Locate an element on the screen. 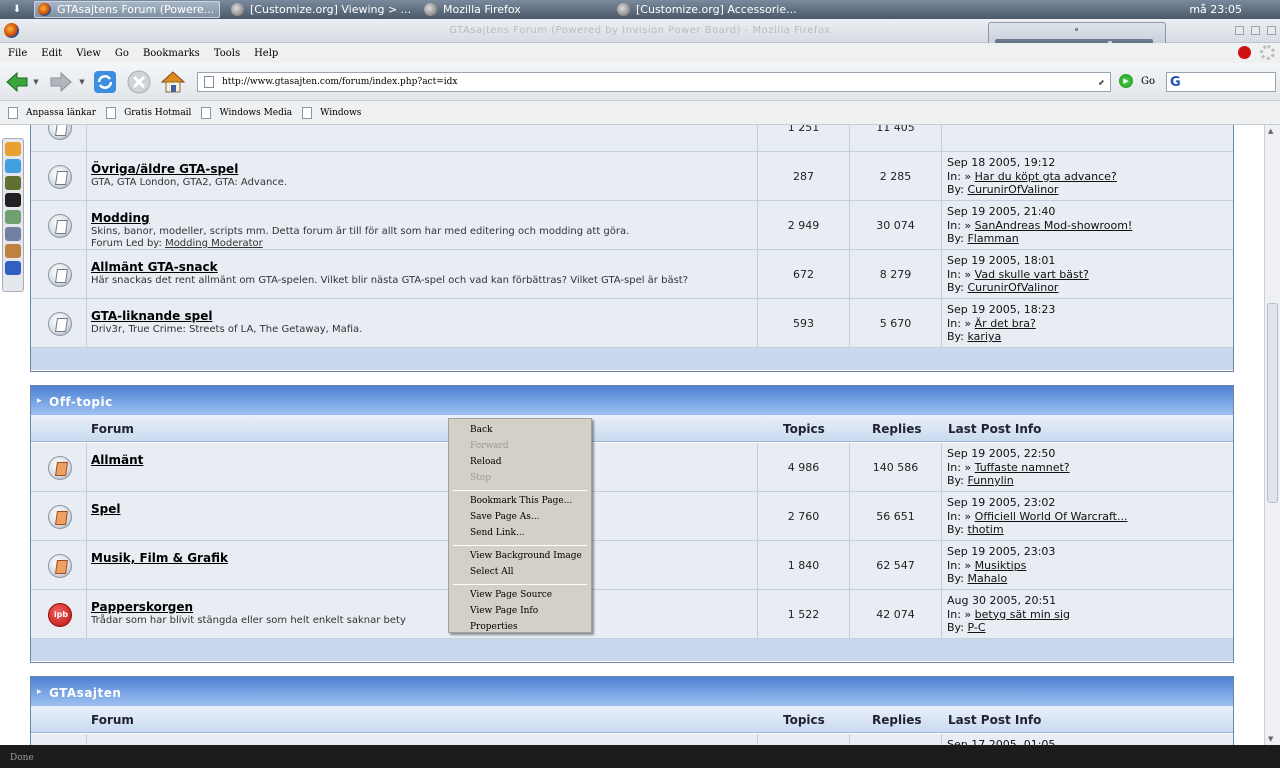 Image resolution: width=1280 pixels, height=768 pixels. forward-history-dropdown: ▼ is located at coordinates (82, 82).